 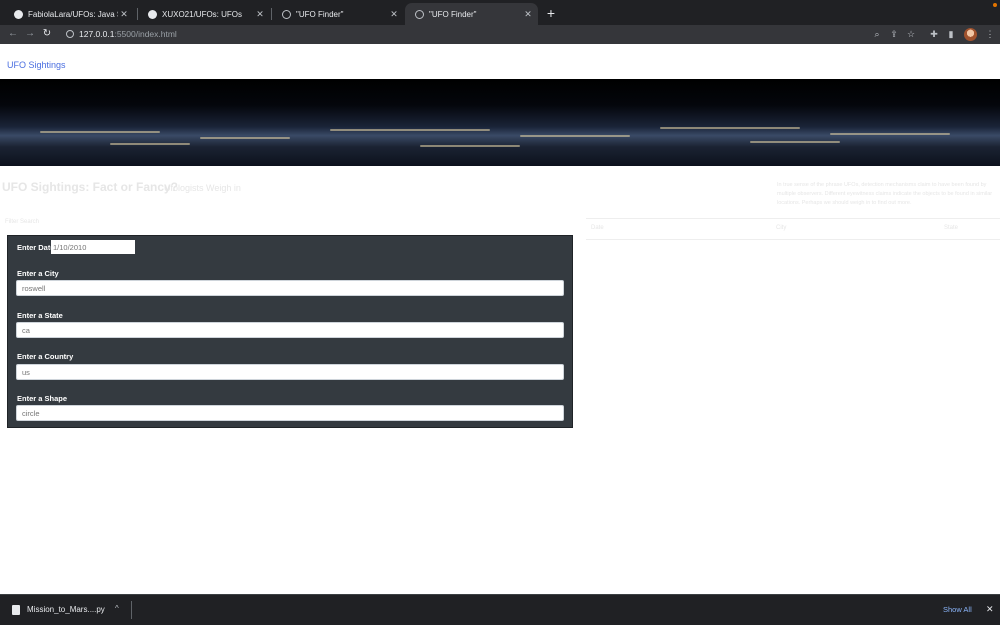 I want to click on state-input, so click(x=290, y=330).